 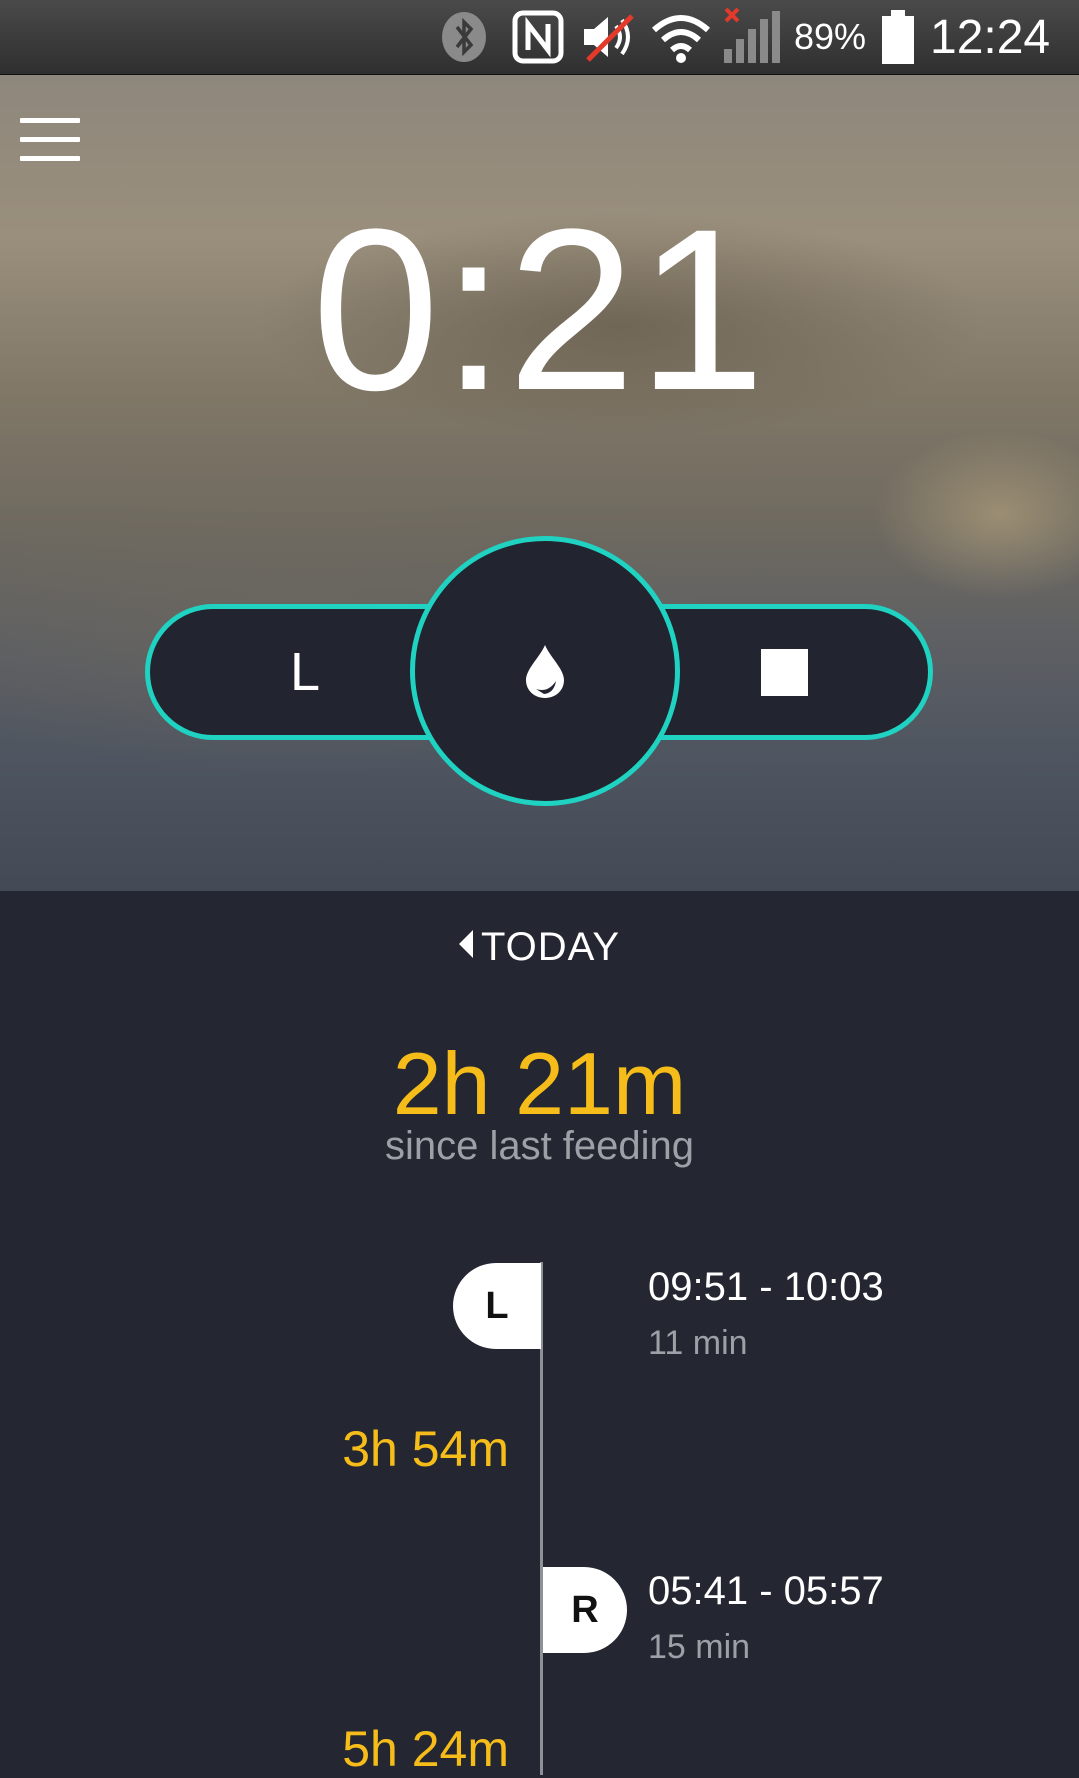 What do you see at coordinates (830, 36) in the screenshot?
I see `battery-percent: 89%` at bounding box center [830, 36].